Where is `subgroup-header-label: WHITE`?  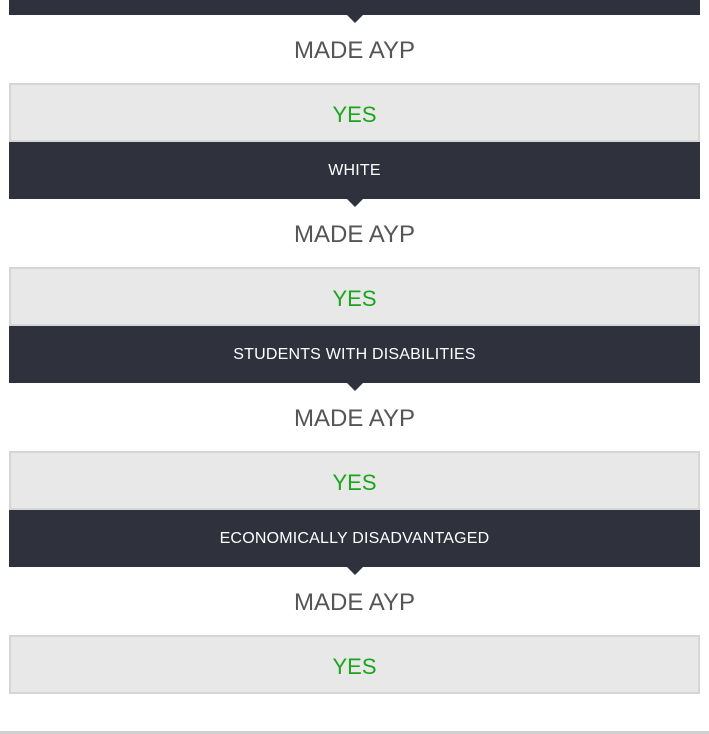
subgroup-header-label: WHITE is located at coordinates (354, 170).